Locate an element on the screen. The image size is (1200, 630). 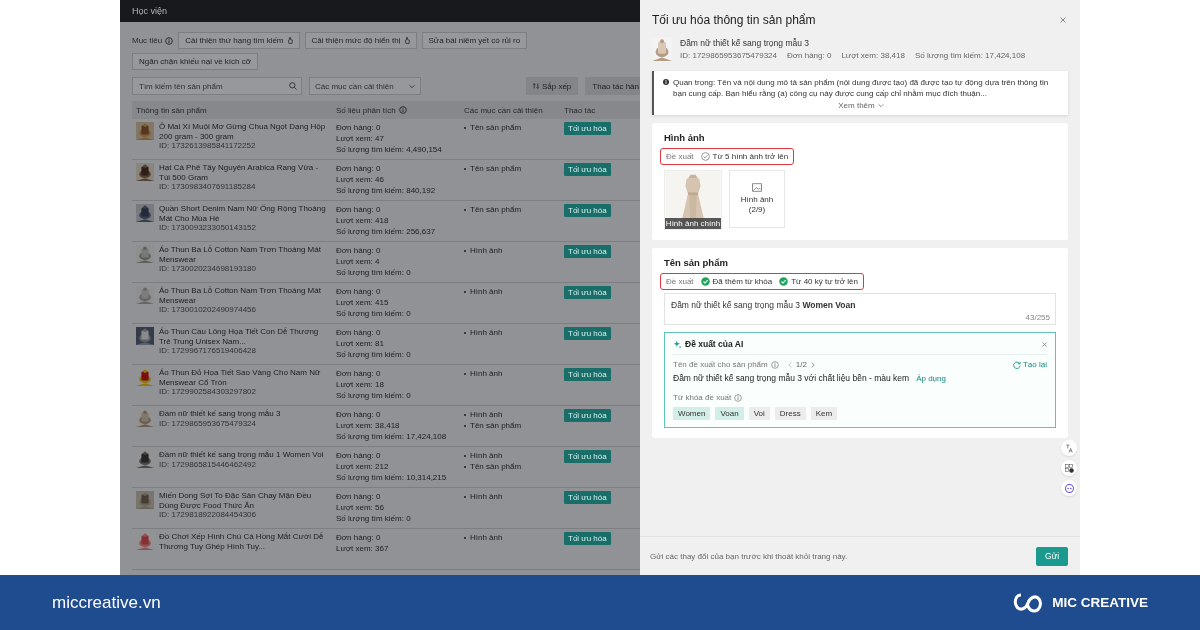
product-id: ID: 1729902584303297802 is located at coordinates (208, 392).